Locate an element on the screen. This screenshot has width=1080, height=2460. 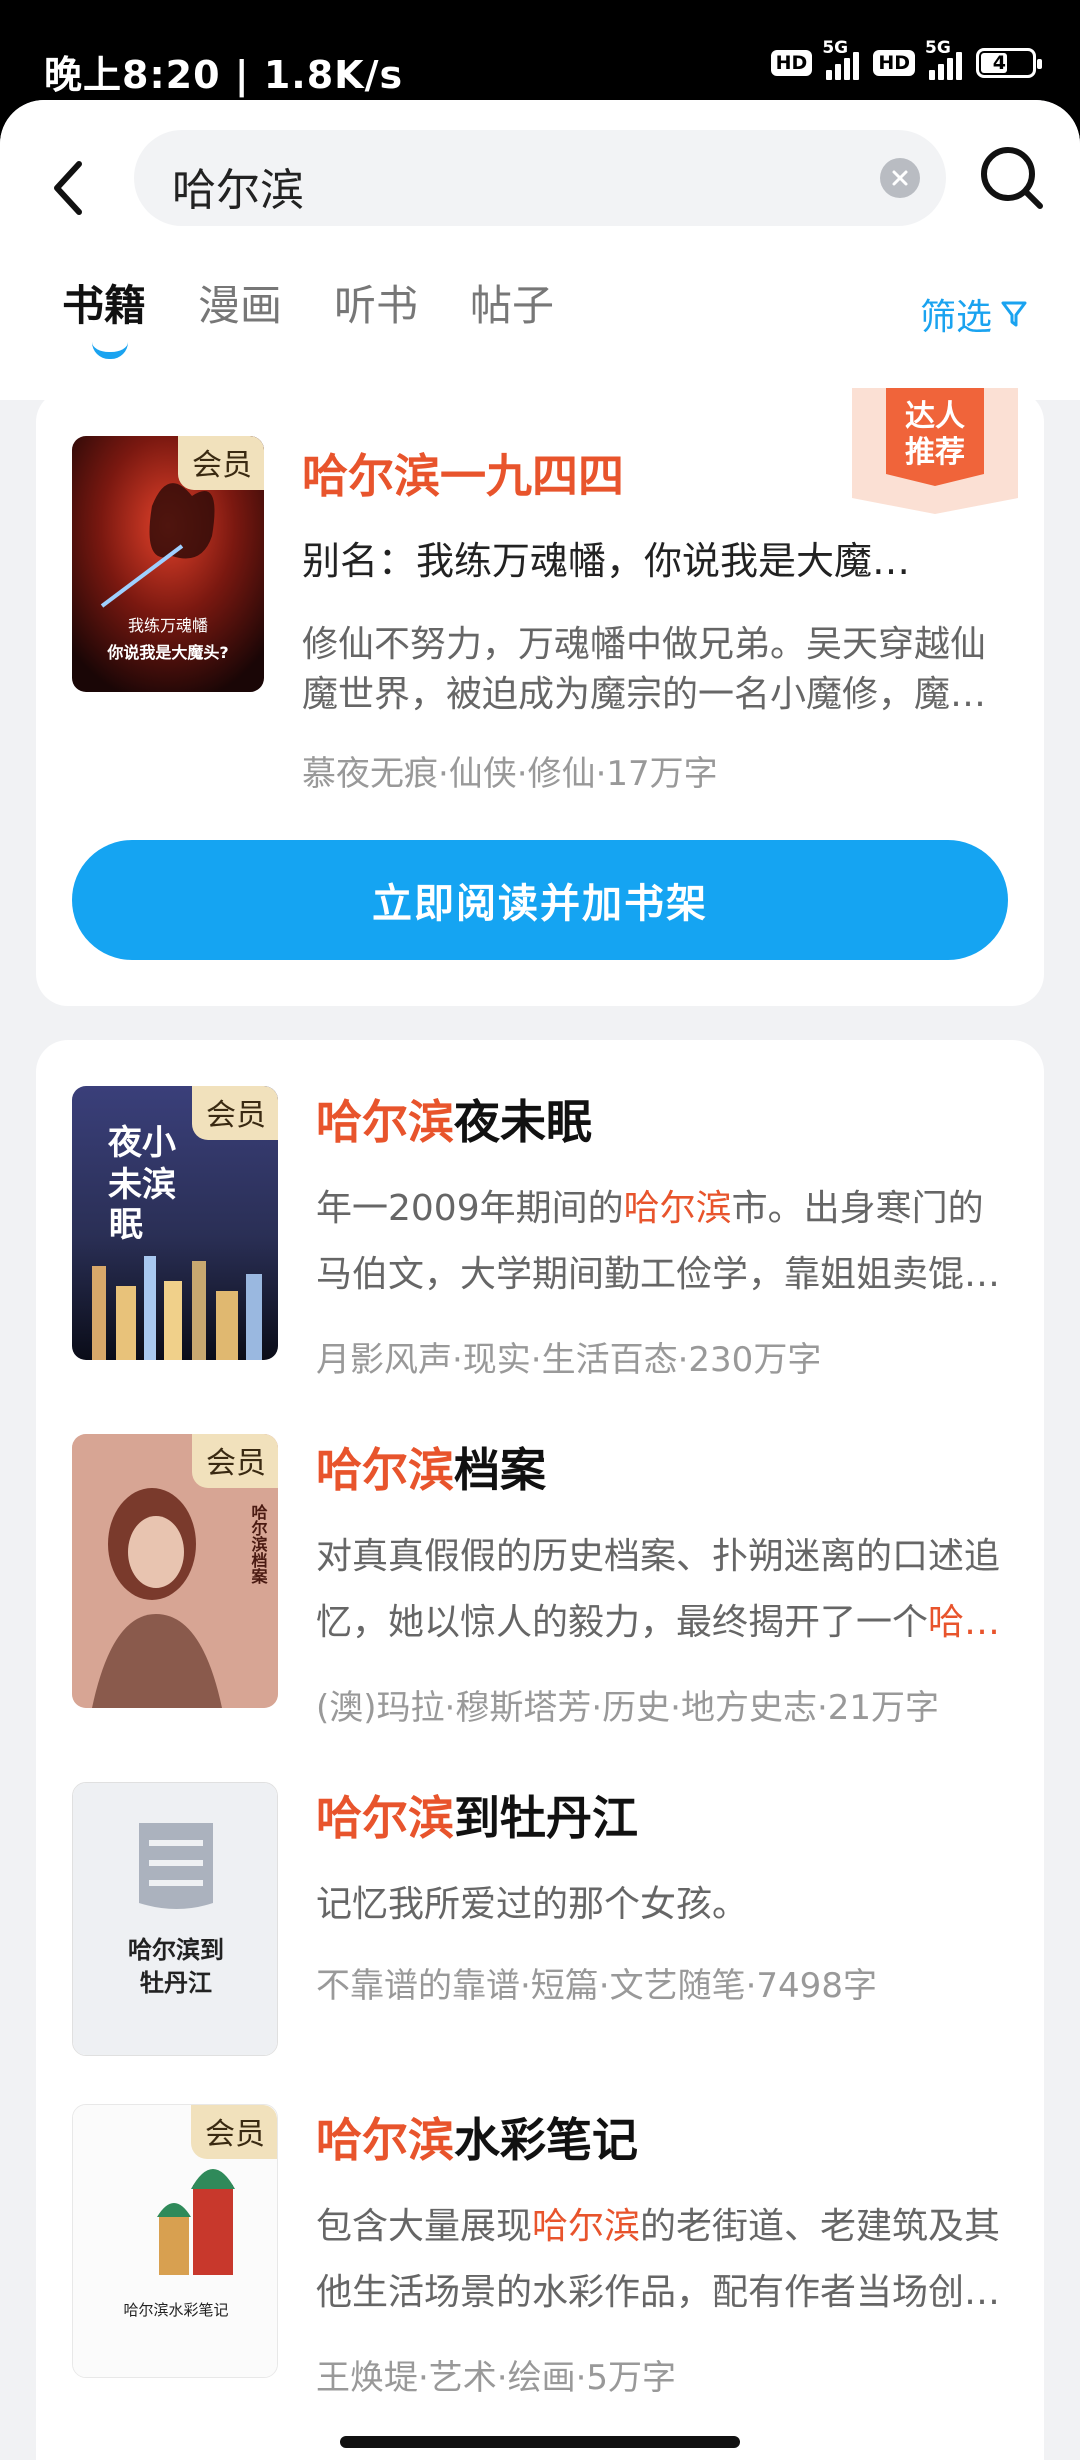
clear-button is located at coordinates (900, 178).